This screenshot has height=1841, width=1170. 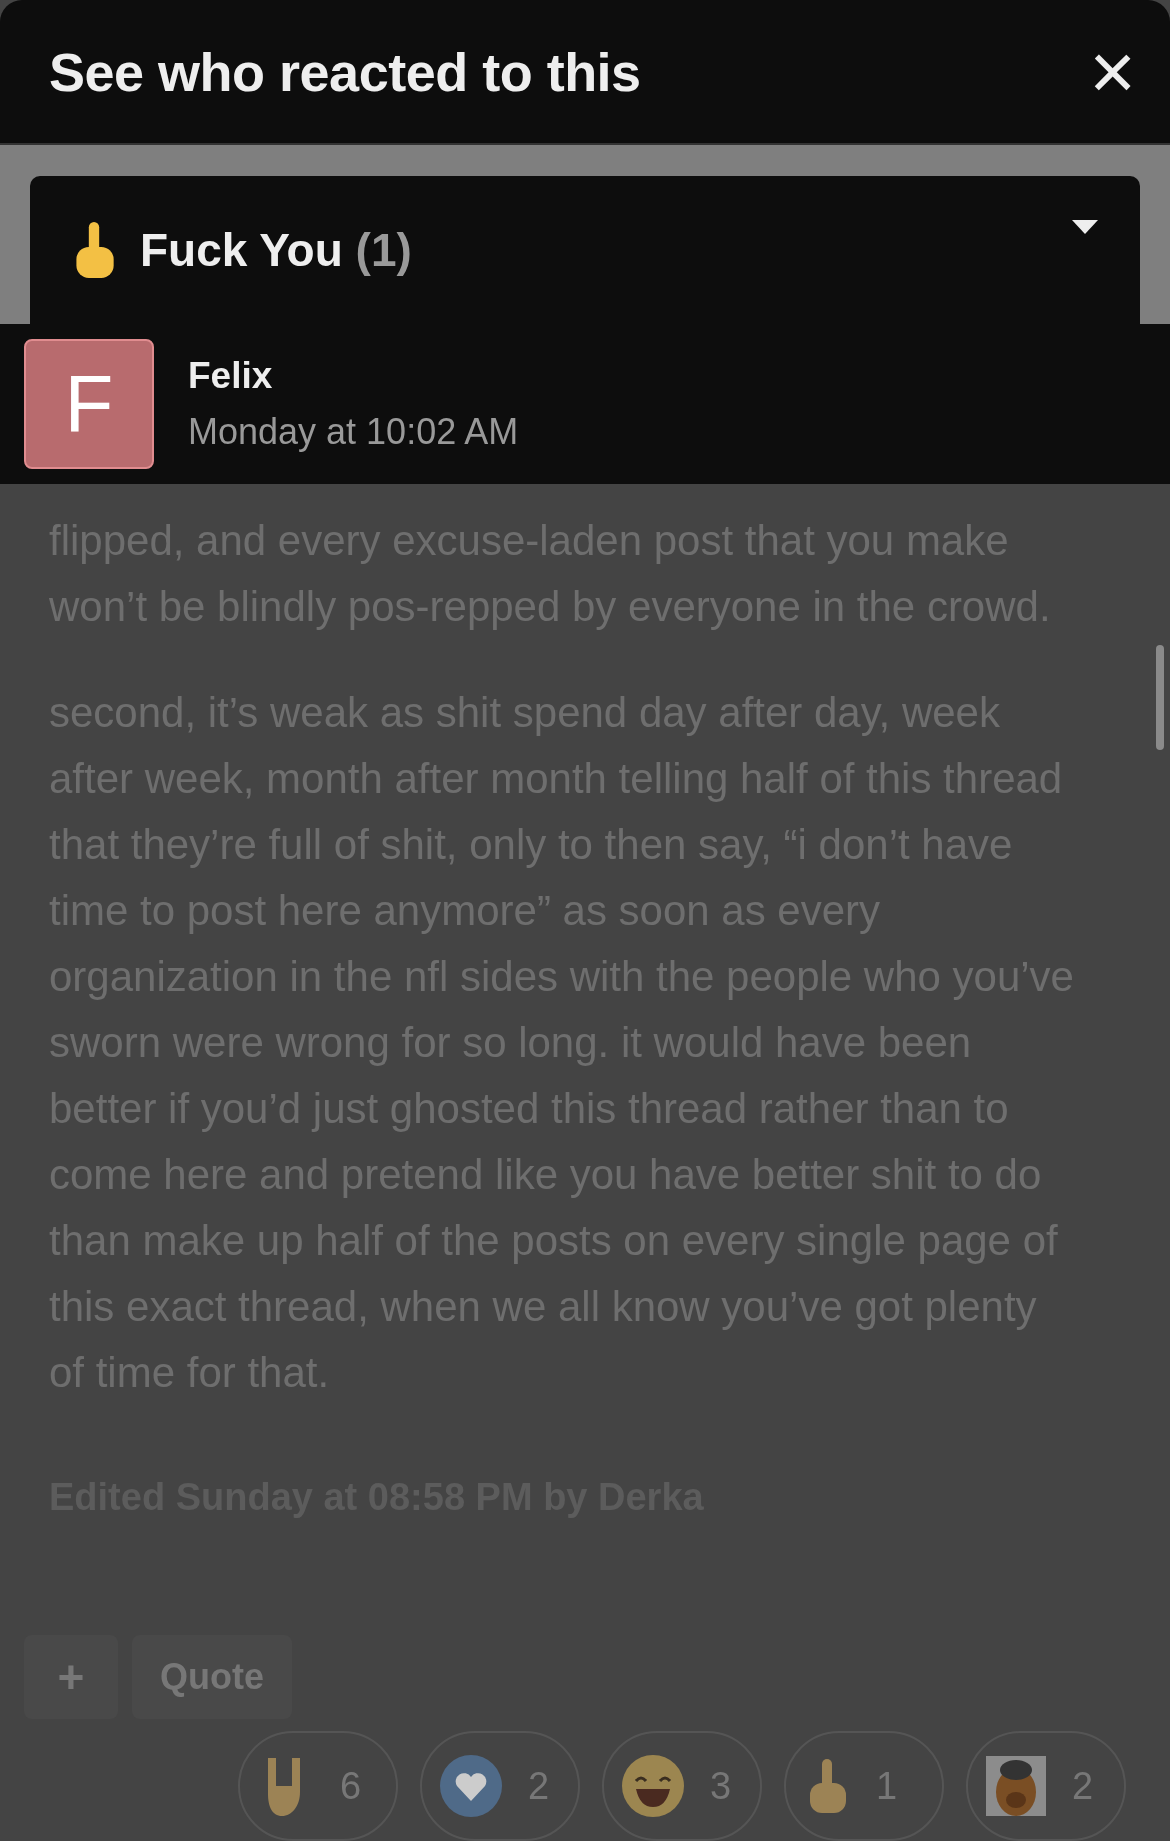 What do you see at coordinates (585, 250) in the screenshot?
I see `reaction-filter-dropdown: Fuck You (1)` at bounding box center [585, 250].